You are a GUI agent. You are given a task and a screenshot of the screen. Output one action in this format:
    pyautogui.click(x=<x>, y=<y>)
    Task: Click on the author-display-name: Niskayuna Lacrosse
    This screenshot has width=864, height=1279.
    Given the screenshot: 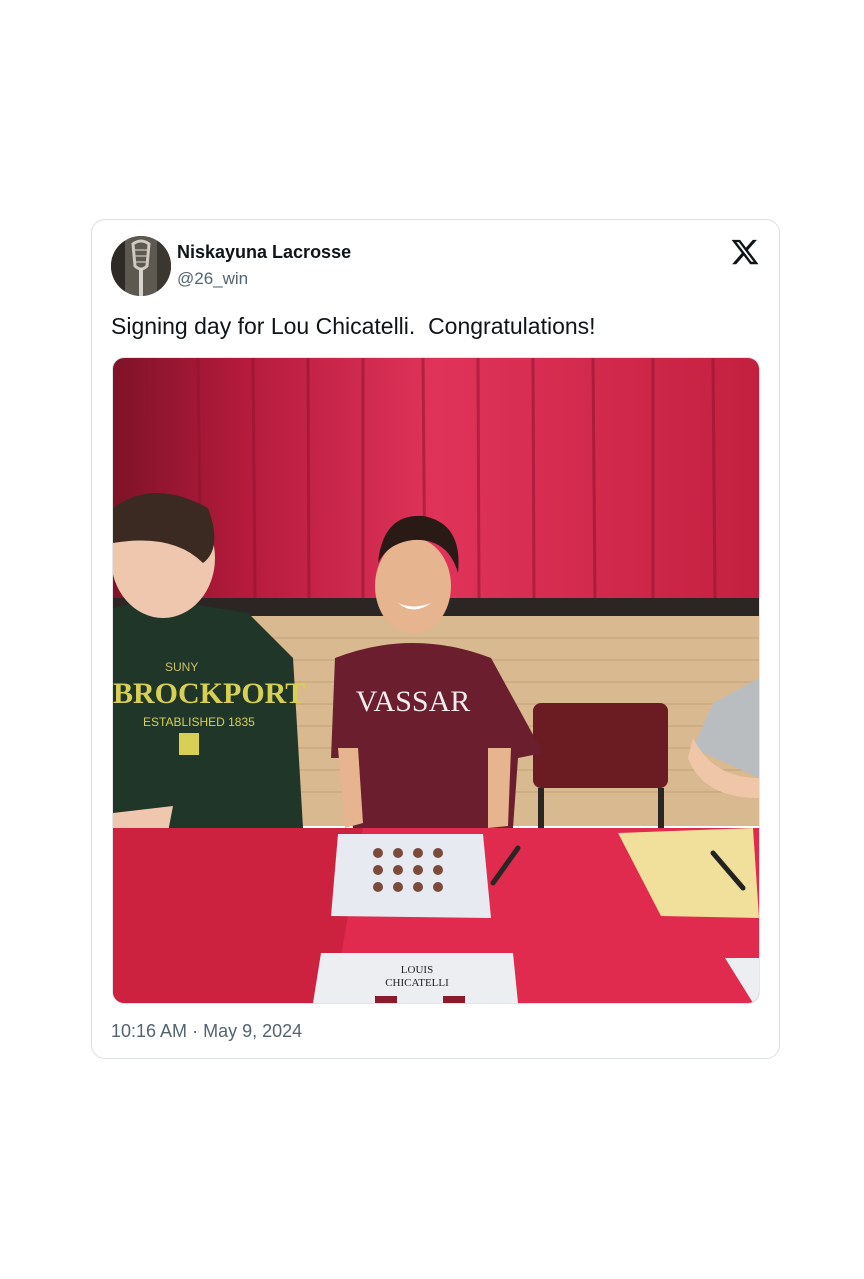 What is the action you would take?
    pyautogui.click(x=264, y=252)
    